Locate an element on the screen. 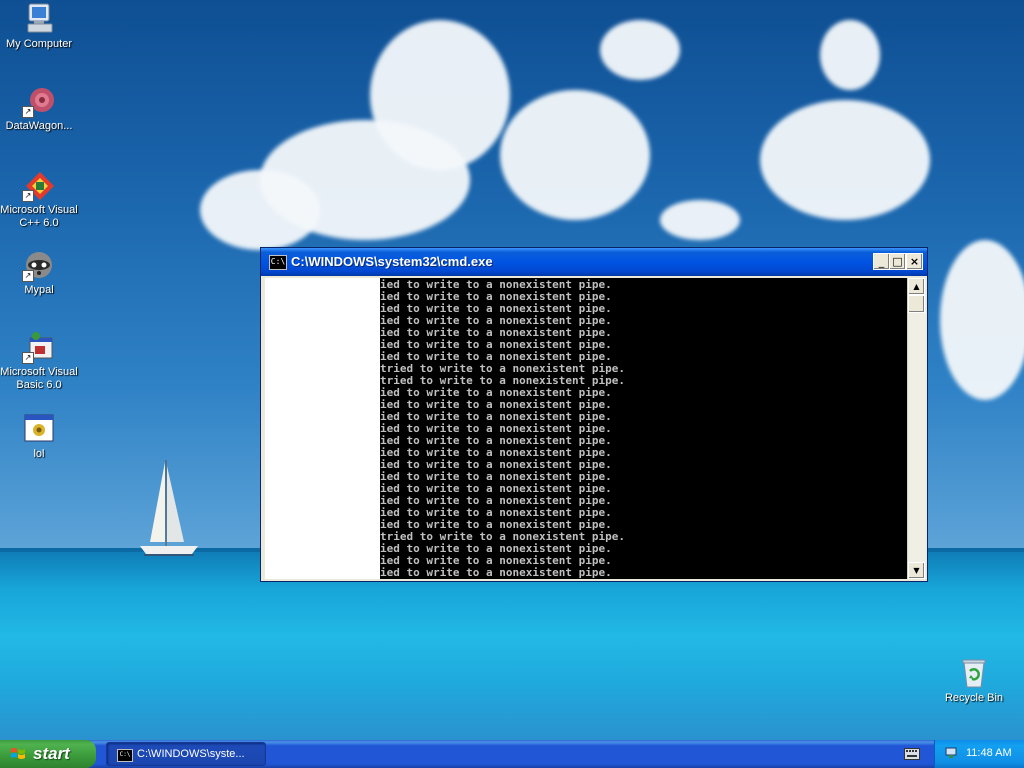  desktop-icon-my-computer: My Computer is located at coordinates (39, 26).